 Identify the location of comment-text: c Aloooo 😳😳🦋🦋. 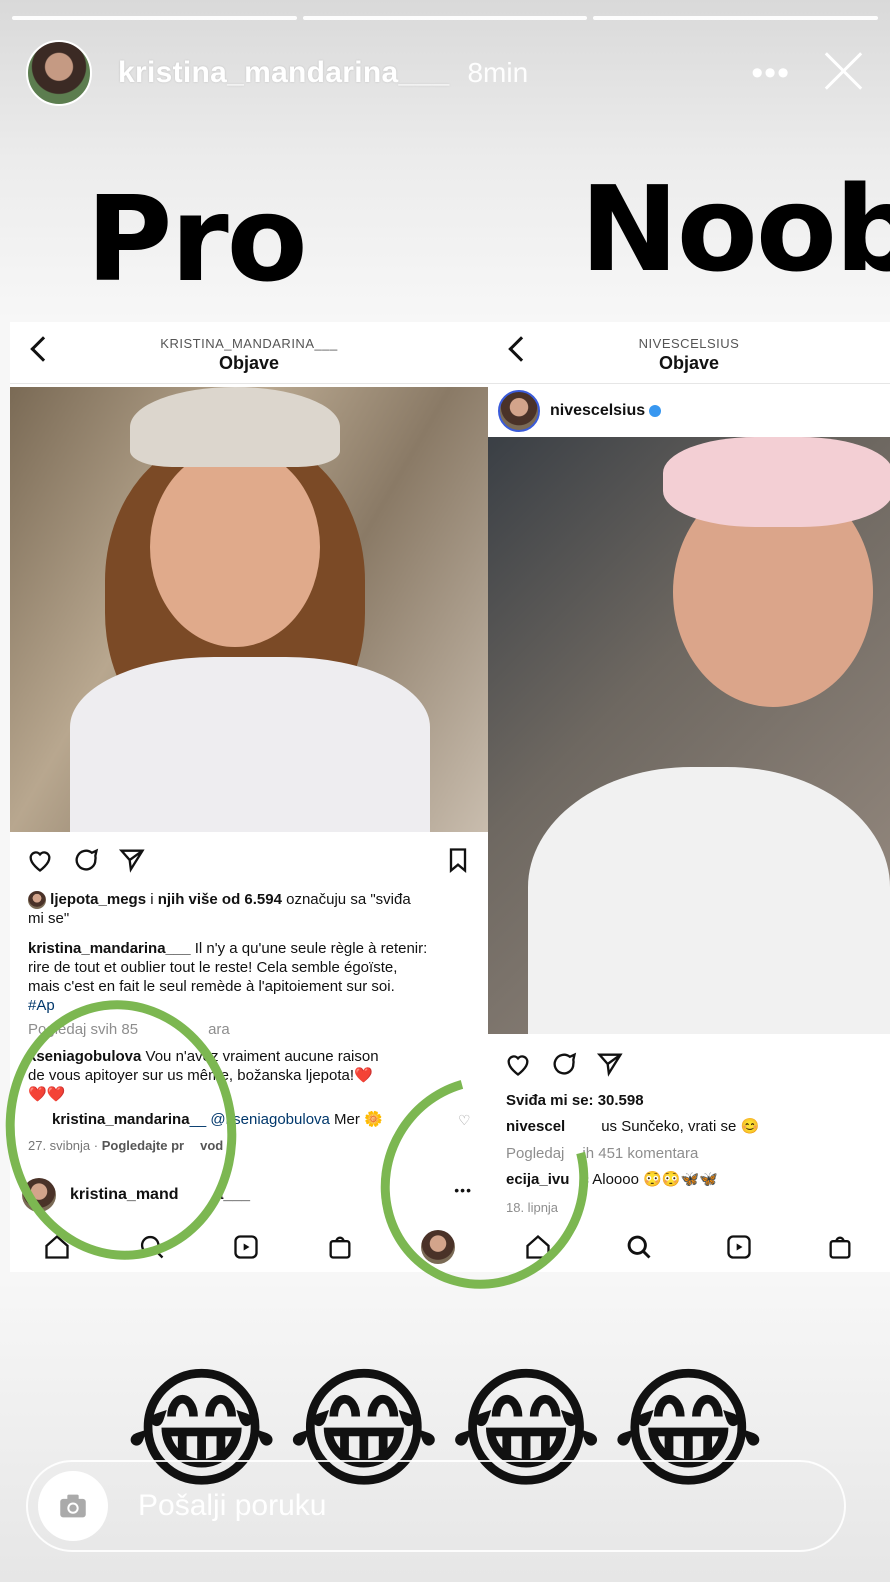
(649, 1179).